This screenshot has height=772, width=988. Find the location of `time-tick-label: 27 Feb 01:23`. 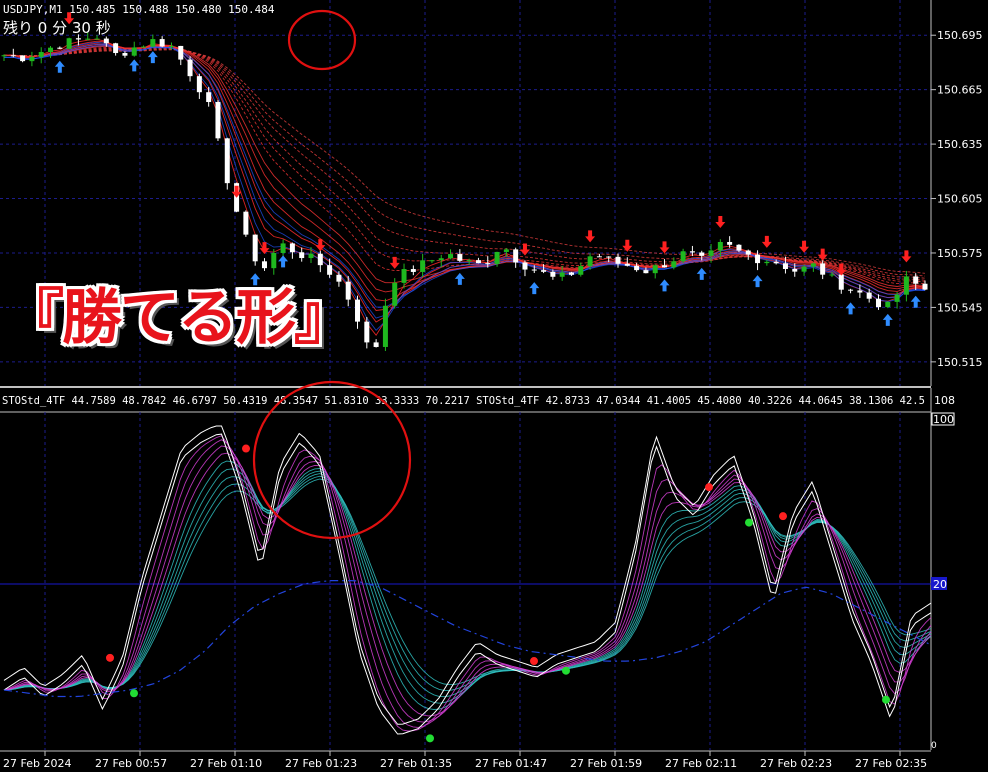

time-tick-label: 27 Feb 01:23 is located at coordinates (321, 763).